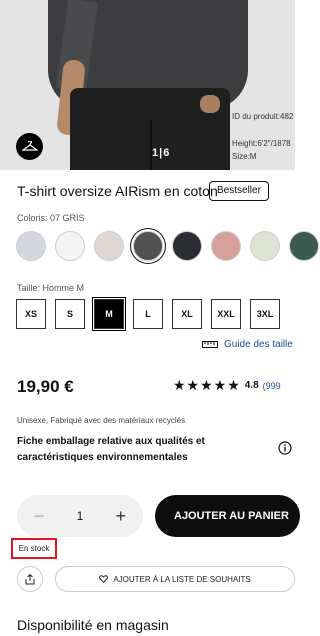 Image resolution: width=320 pixels, height=636 pixels. Describe the element at coordinates (239, 191) in the screenshot. I see `bestseller-badge: Bestseller` at that location.